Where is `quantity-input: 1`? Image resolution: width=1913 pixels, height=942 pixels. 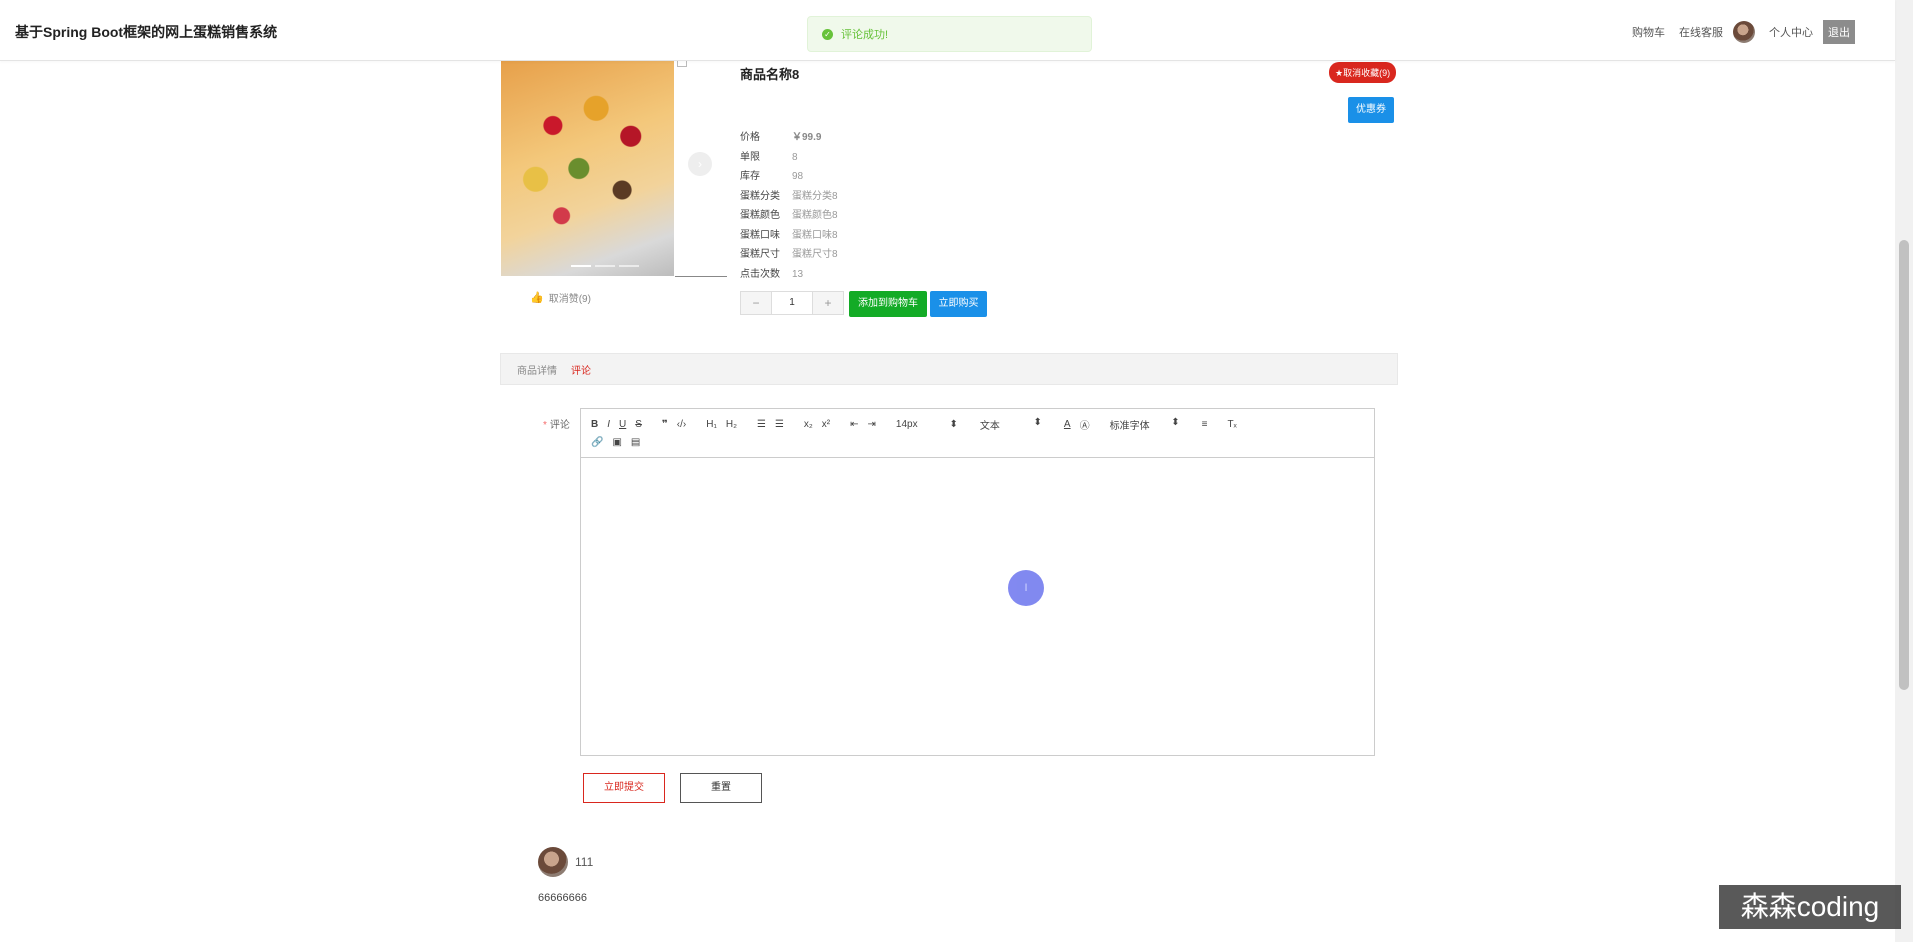 quantity-input: 1 is located at coordinates (792, 303).